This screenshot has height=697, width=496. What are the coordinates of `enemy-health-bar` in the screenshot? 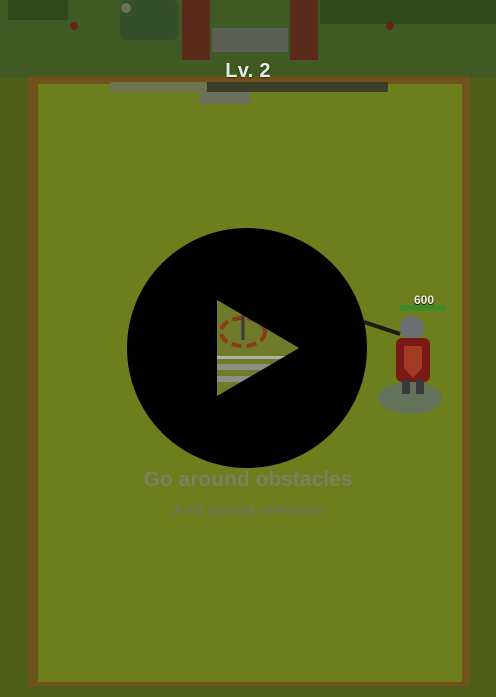 It's located at (423, 308).